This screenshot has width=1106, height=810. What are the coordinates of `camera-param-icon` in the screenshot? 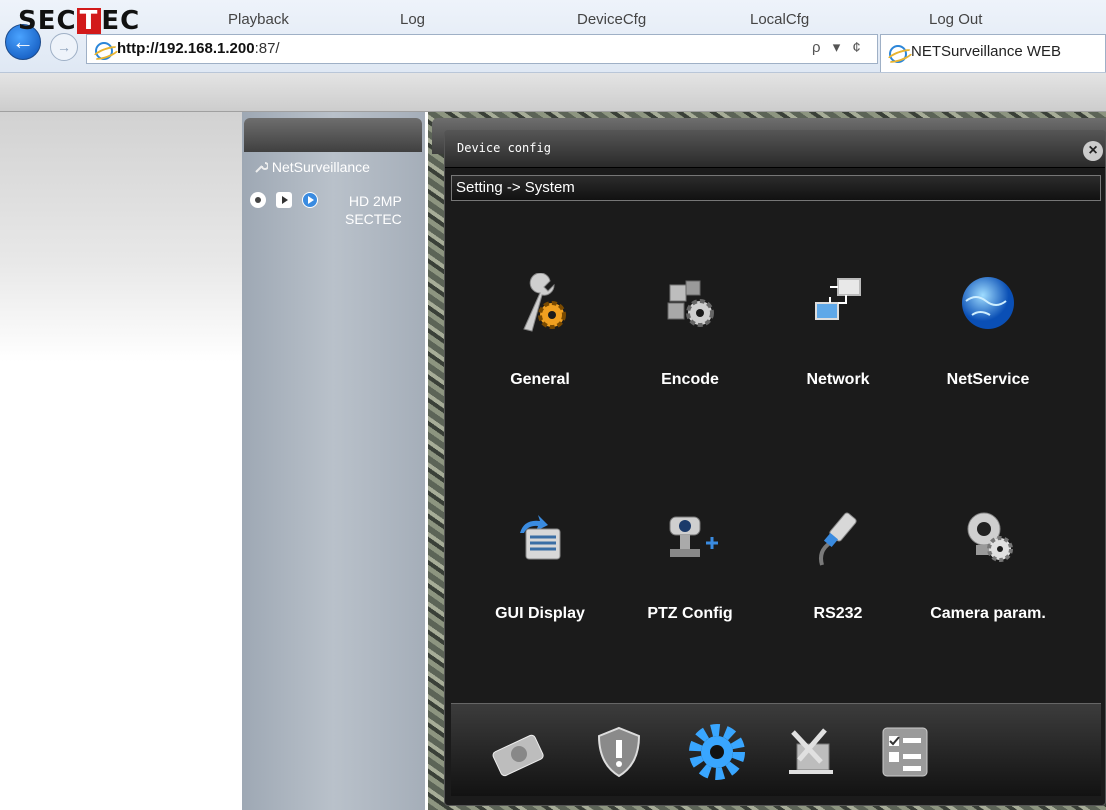 It's located at (990, 537).